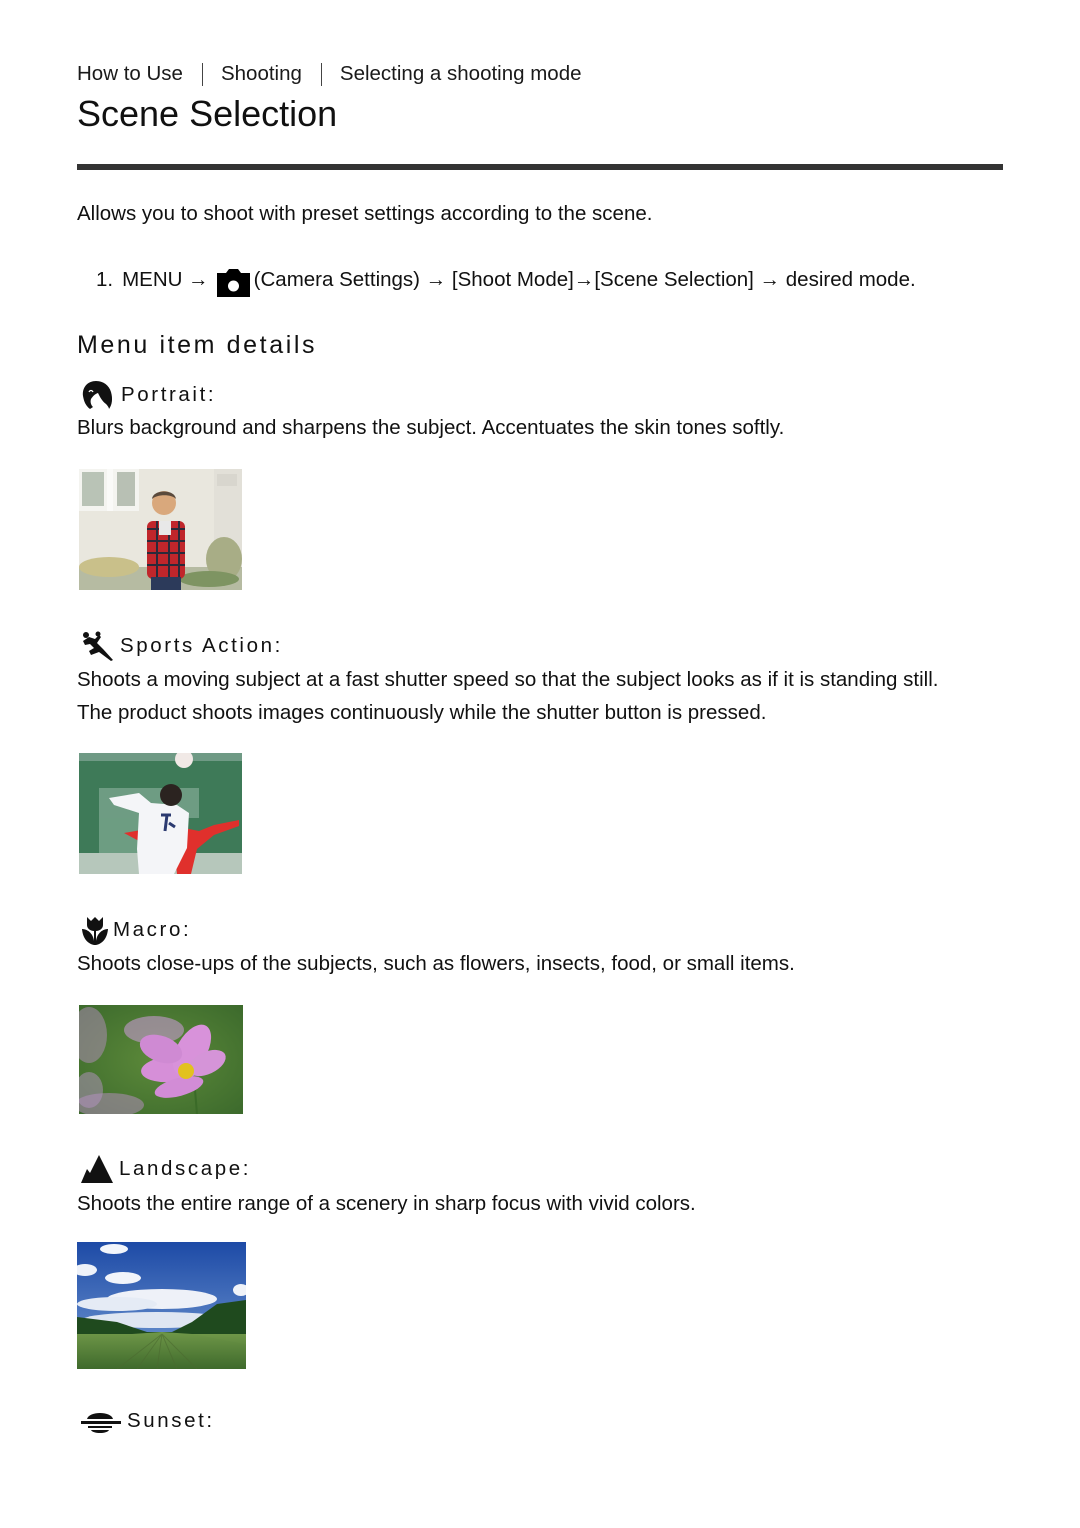 This screenshot has height=1528, width=1080. I want to click on macro-icon, so click(95, 930).